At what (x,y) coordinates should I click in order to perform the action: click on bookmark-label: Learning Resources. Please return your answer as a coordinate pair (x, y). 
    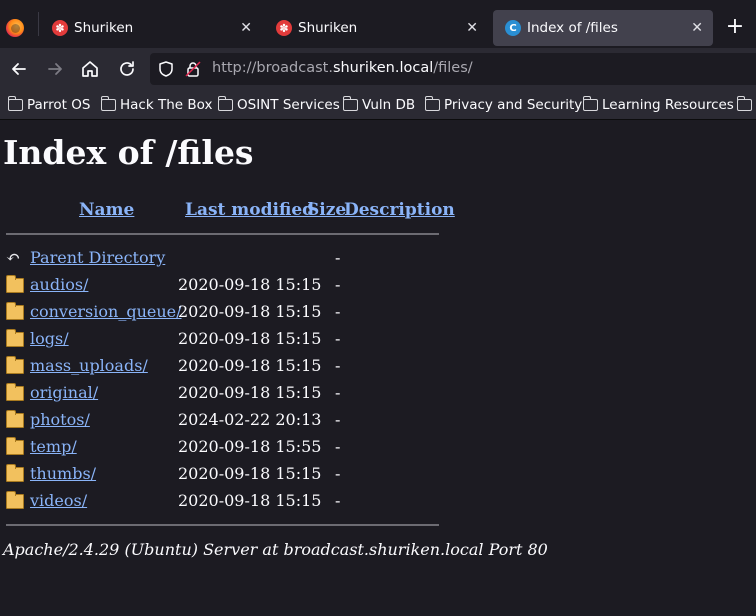
    Looking at the image, I should click on (668, 105).